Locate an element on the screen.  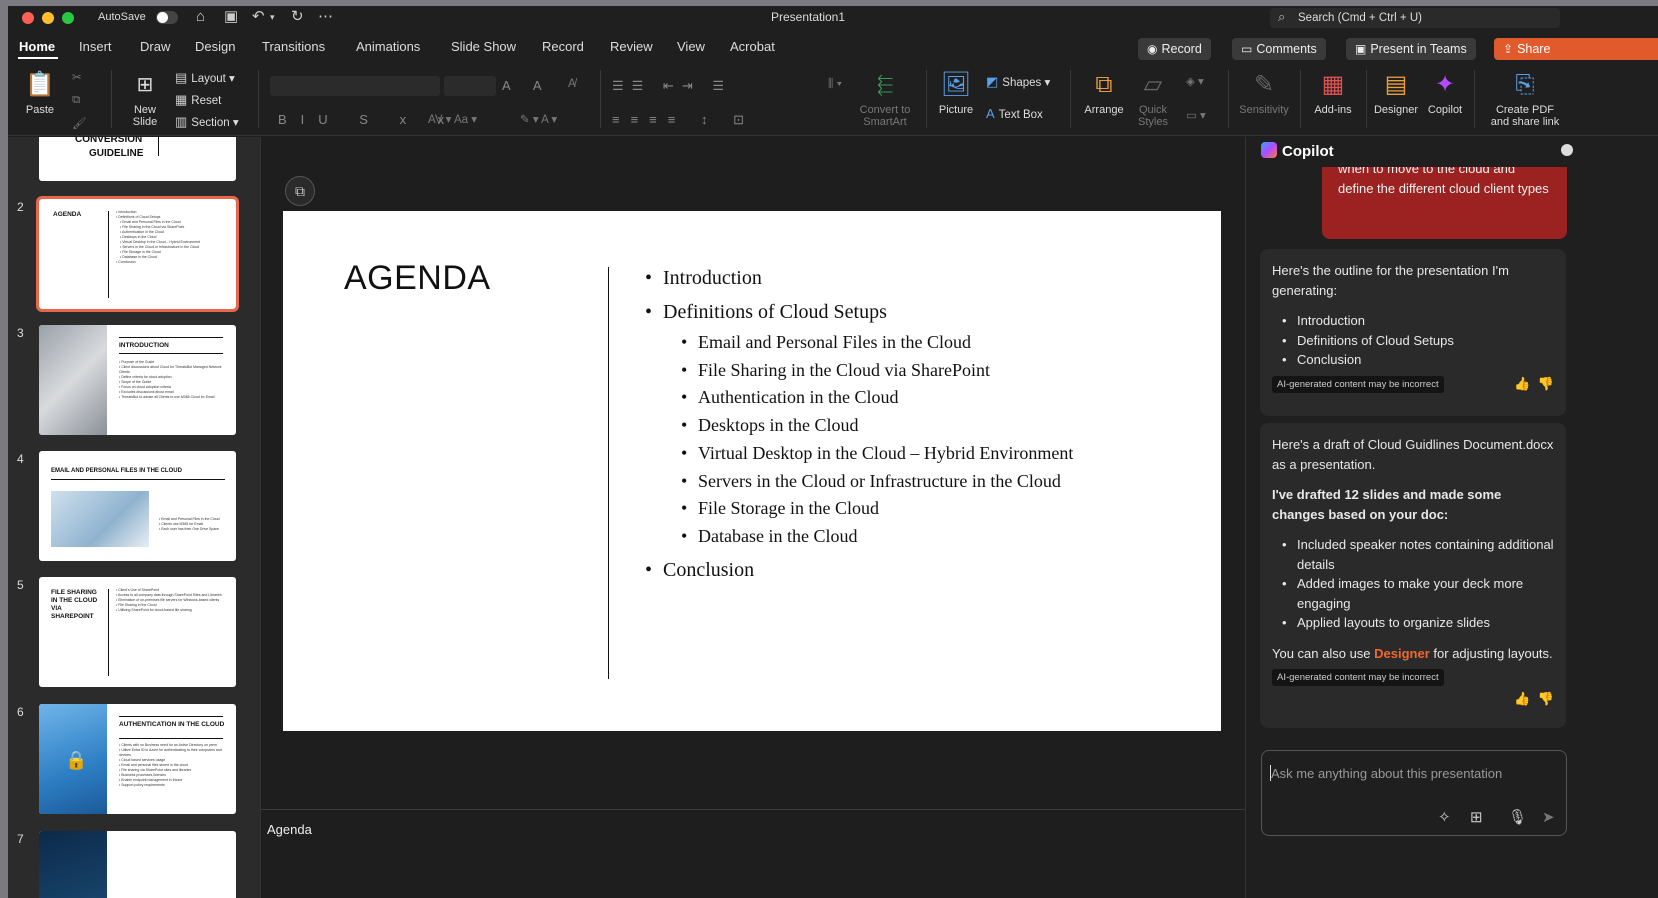
arrange-icon: ⧉ is located at coordinates (1104, 84).